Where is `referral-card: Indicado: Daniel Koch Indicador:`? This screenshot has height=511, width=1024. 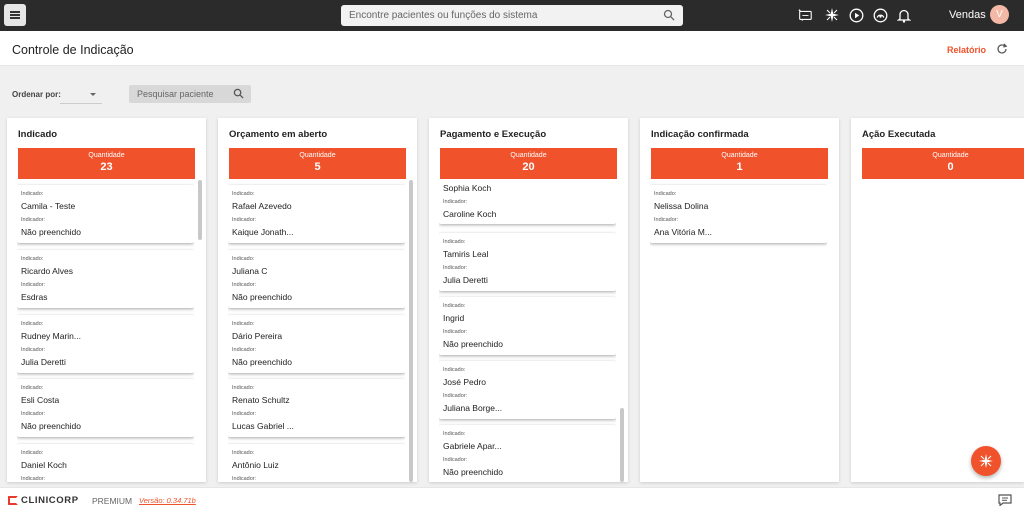
referral-card: Indicado: Daniel Koch Indicador: is located at coordinates (105, 463).